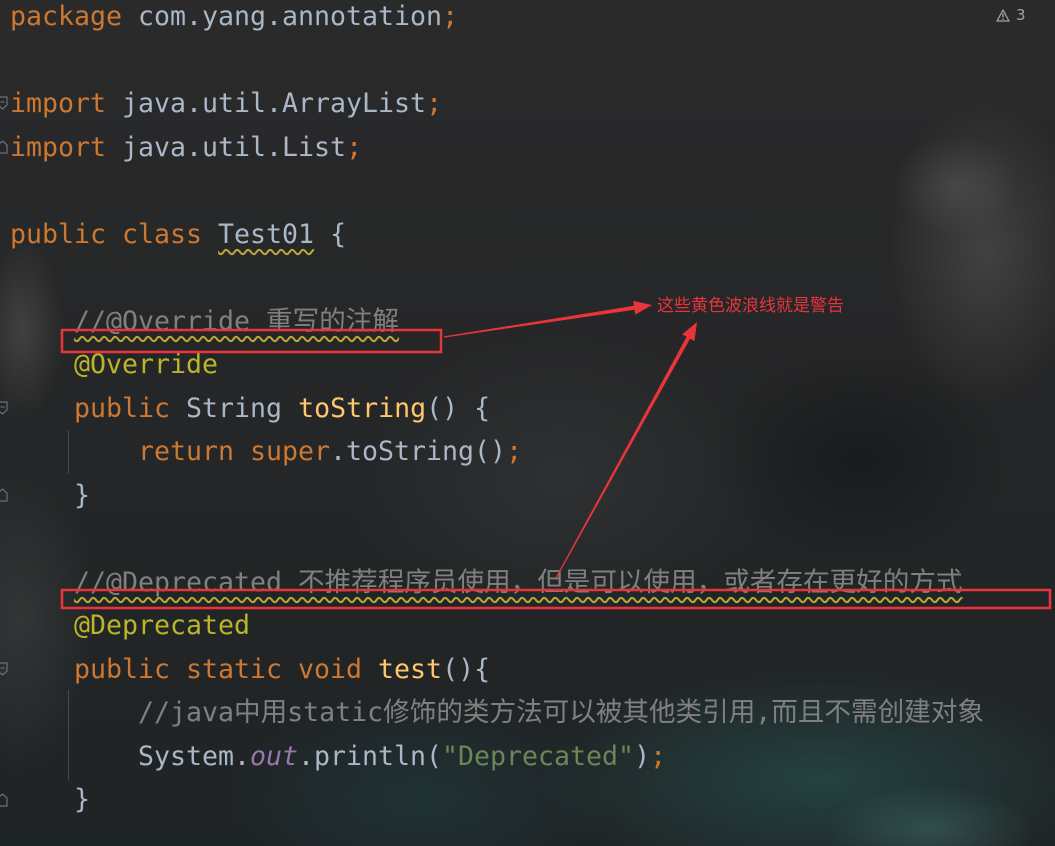 The height and width of the screenshot is (846, 1055). I want to click on method-name-test: test, so click(410, 669).